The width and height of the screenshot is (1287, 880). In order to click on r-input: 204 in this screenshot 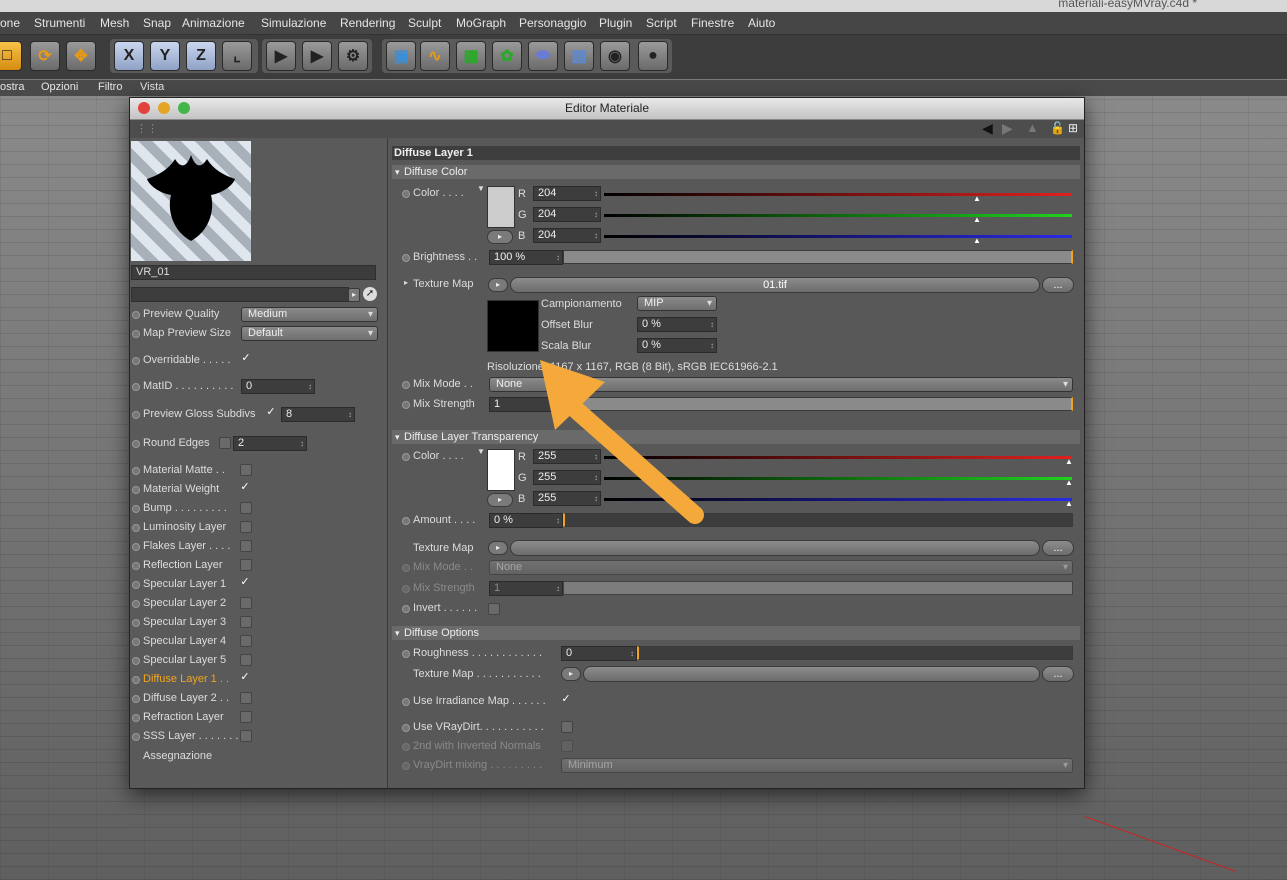, I will do `click(567, 193)`.